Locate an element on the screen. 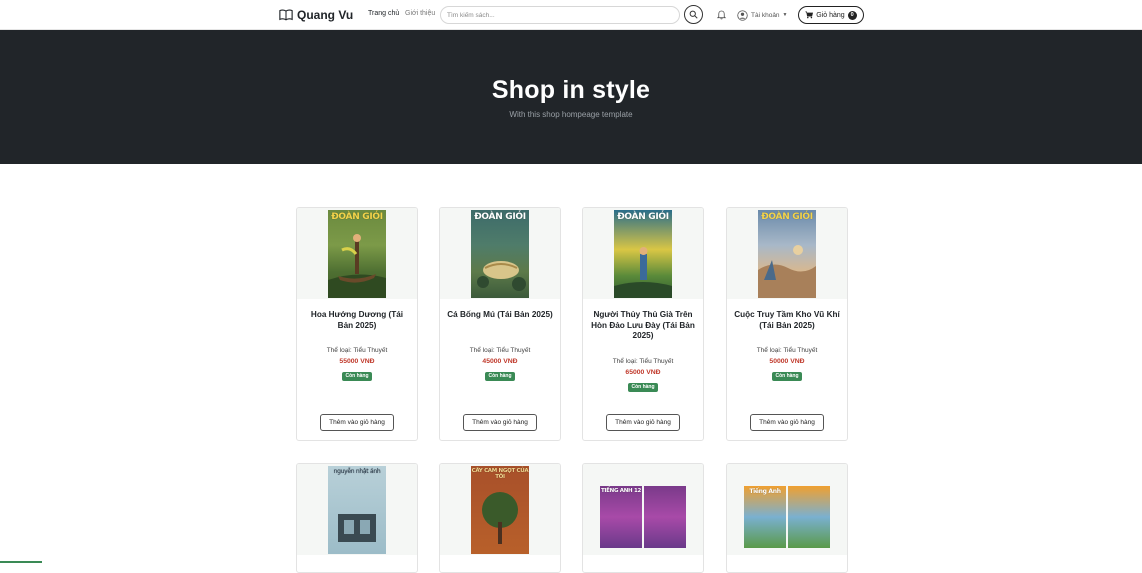 The height and width of the screenshot is (573, 1142). cart-icon is located at coordinates (809, 15).